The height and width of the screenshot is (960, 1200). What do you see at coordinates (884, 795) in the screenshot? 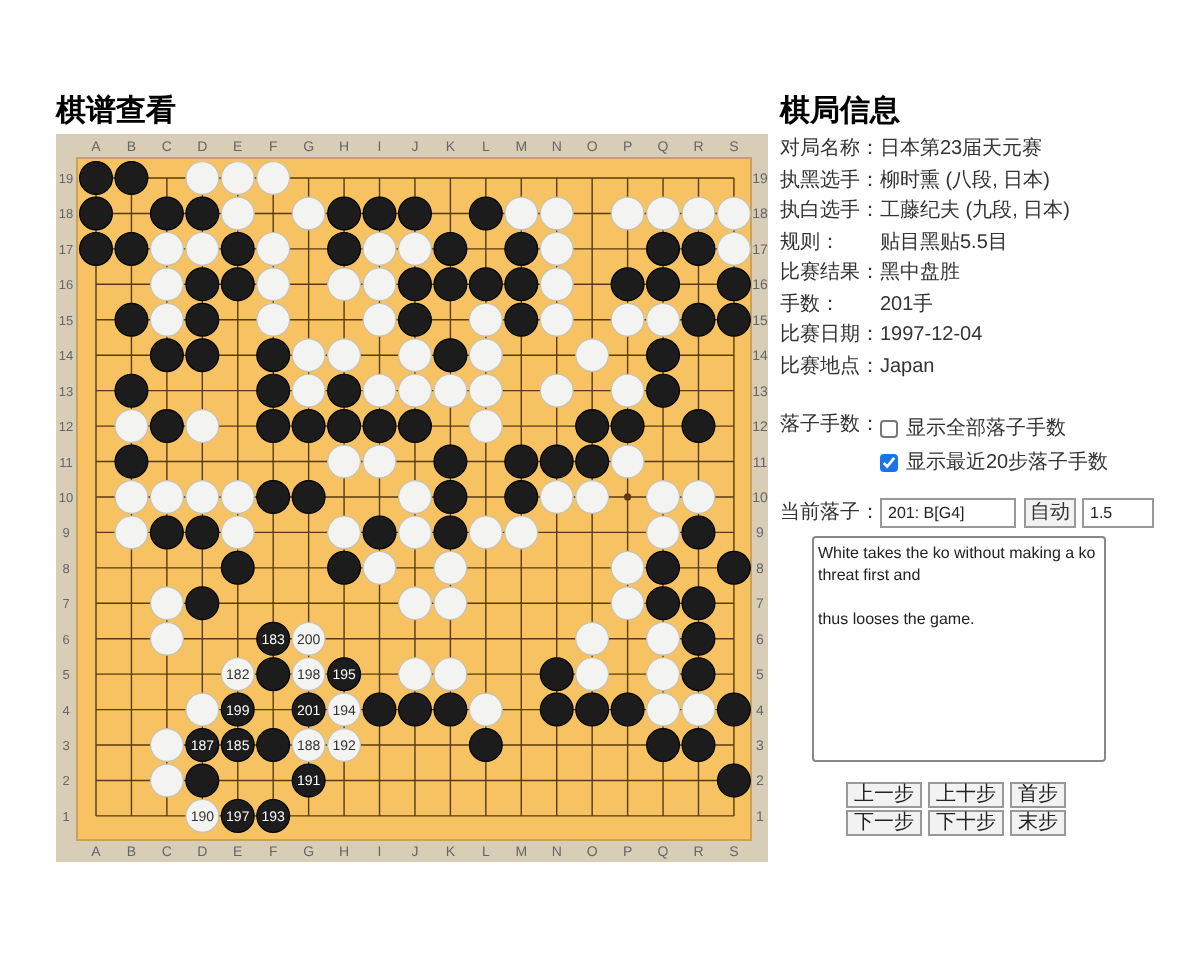
I see `nav-button: 上一步` at bounding box center [884, 795].